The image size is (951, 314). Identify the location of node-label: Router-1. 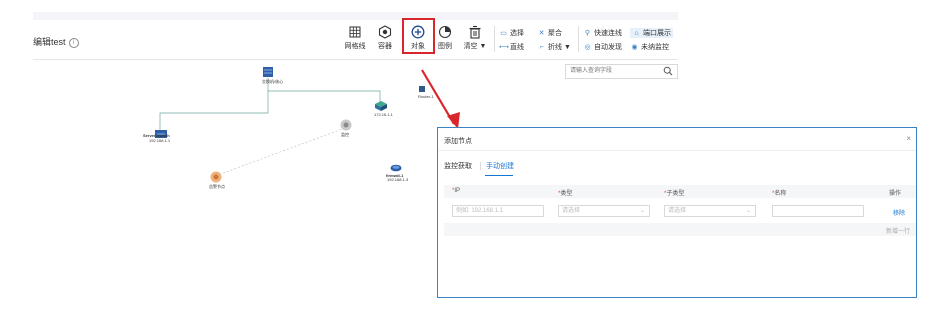
(426, 96).